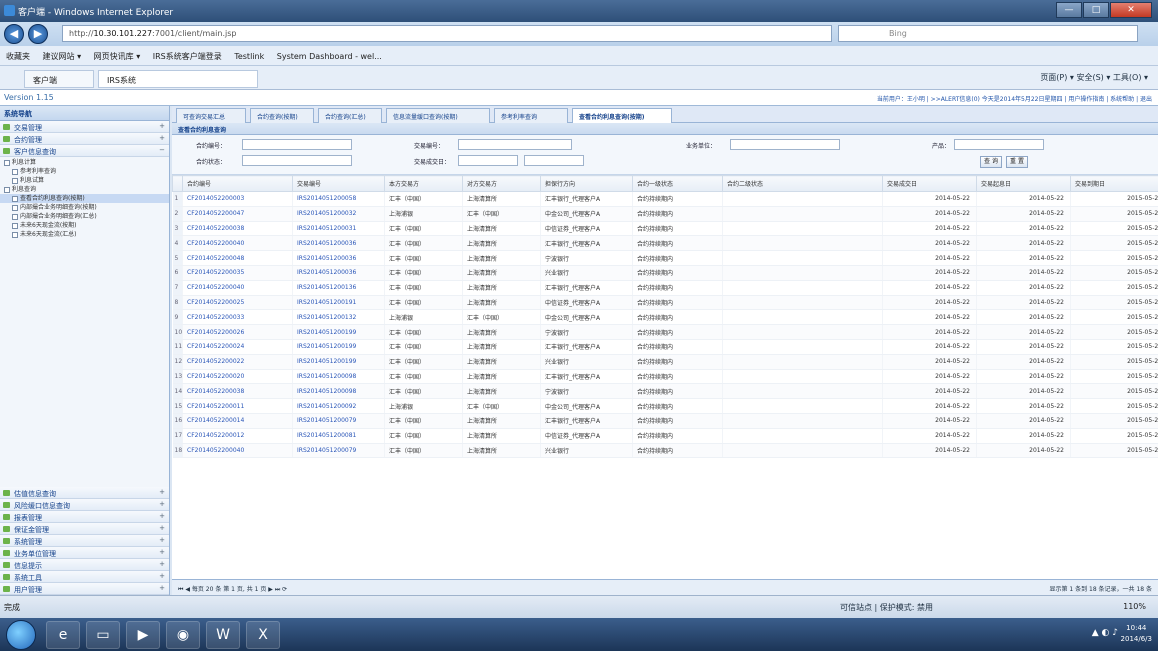  I want to click on content-tab: 合约查询(汇总), so click(350, 115).